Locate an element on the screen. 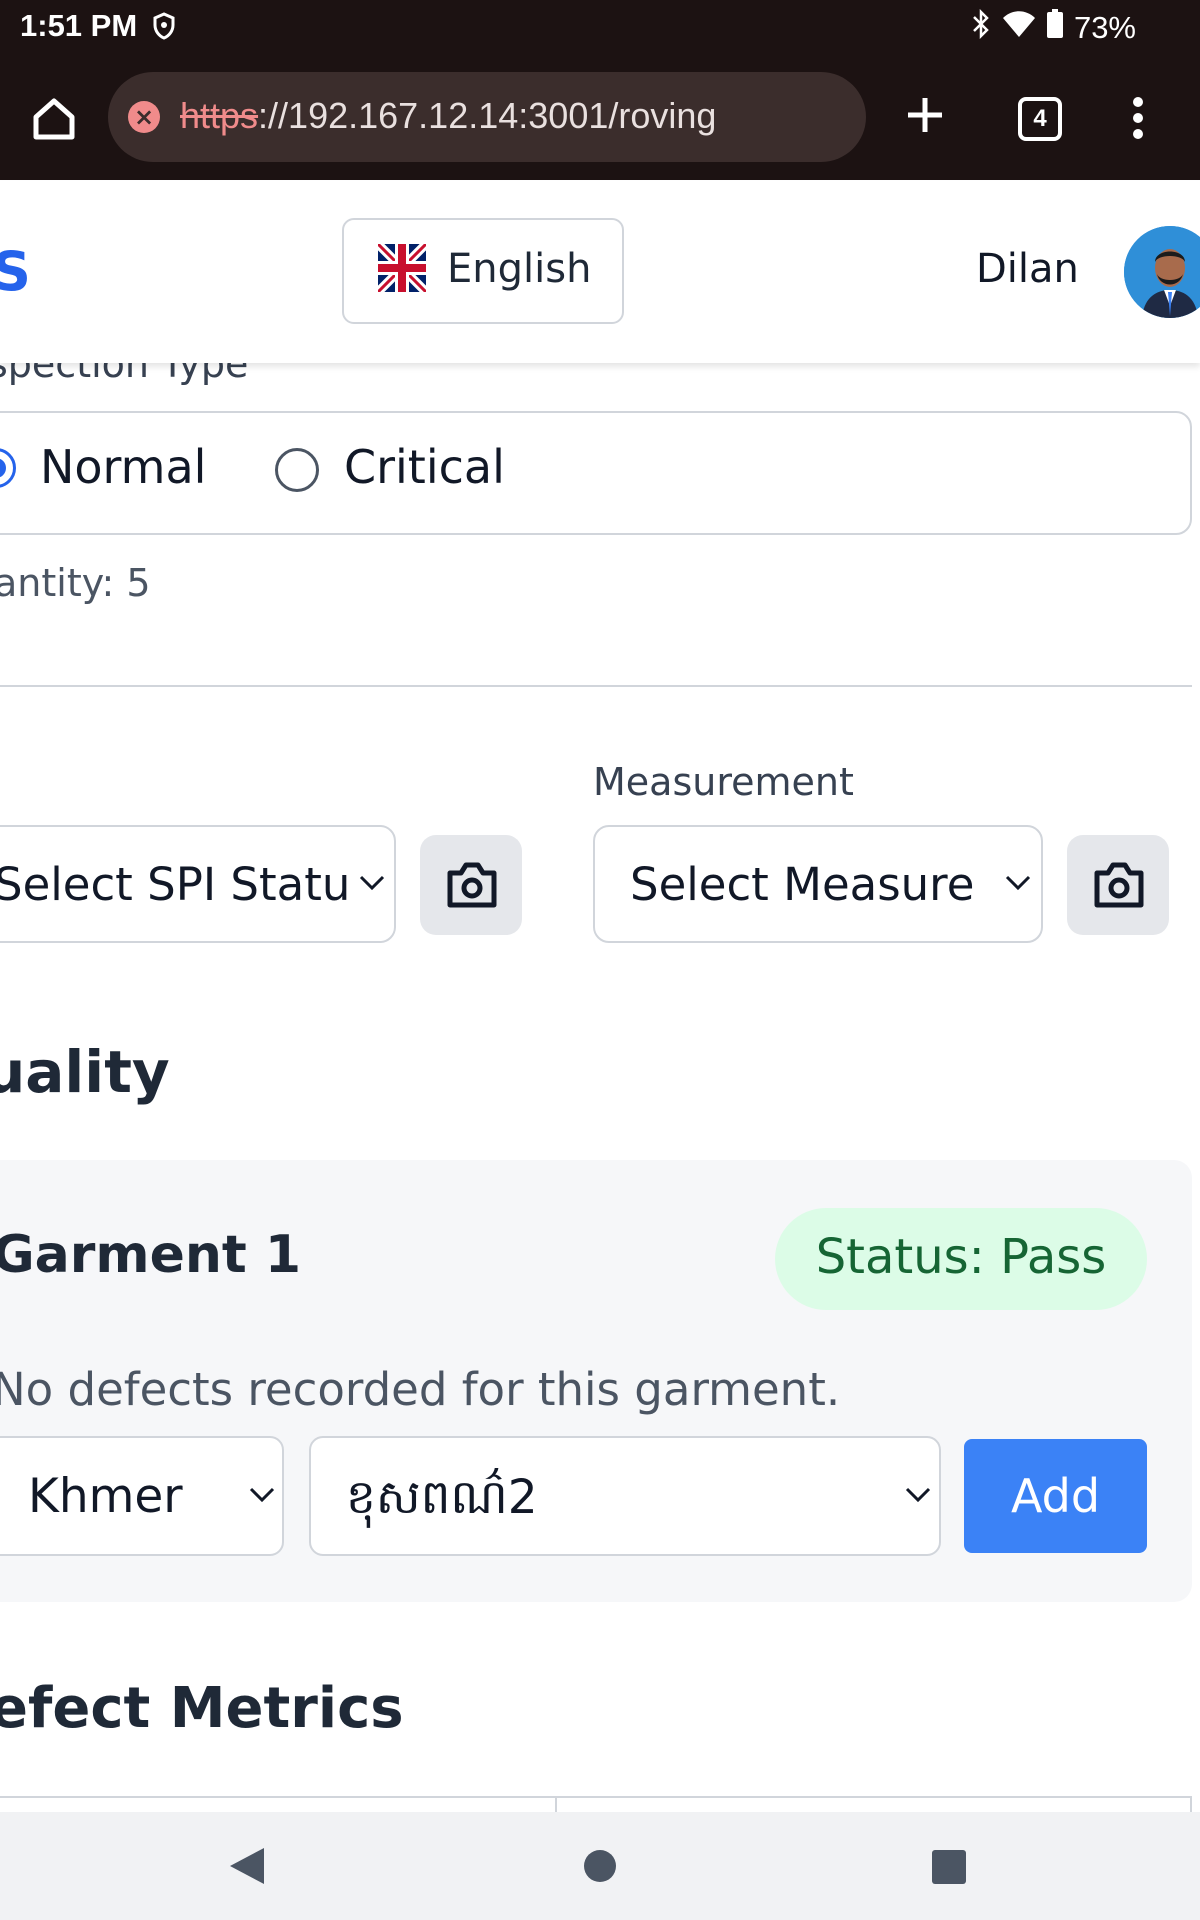  measurement-placeholder: Select Measure is located at coordinates (802, 884).